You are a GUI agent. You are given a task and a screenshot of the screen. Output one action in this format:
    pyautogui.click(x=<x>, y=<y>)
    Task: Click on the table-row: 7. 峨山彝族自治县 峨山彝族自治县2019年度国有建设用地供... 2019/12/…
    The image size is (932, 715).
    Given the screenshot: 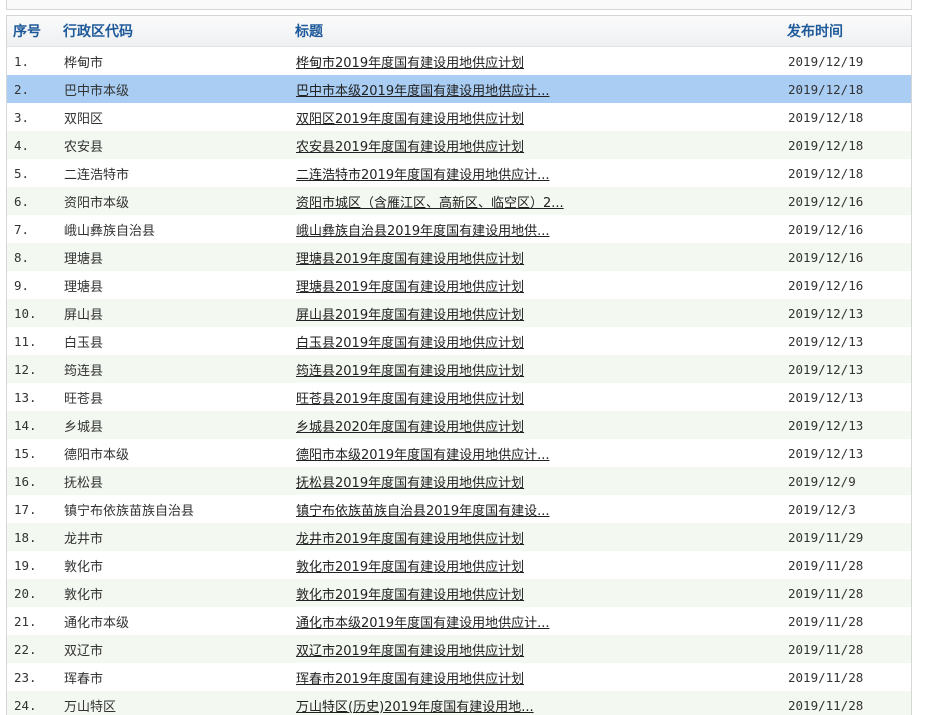 What is the action you would take?
    pyautogui.click(x=459, y=229)
    